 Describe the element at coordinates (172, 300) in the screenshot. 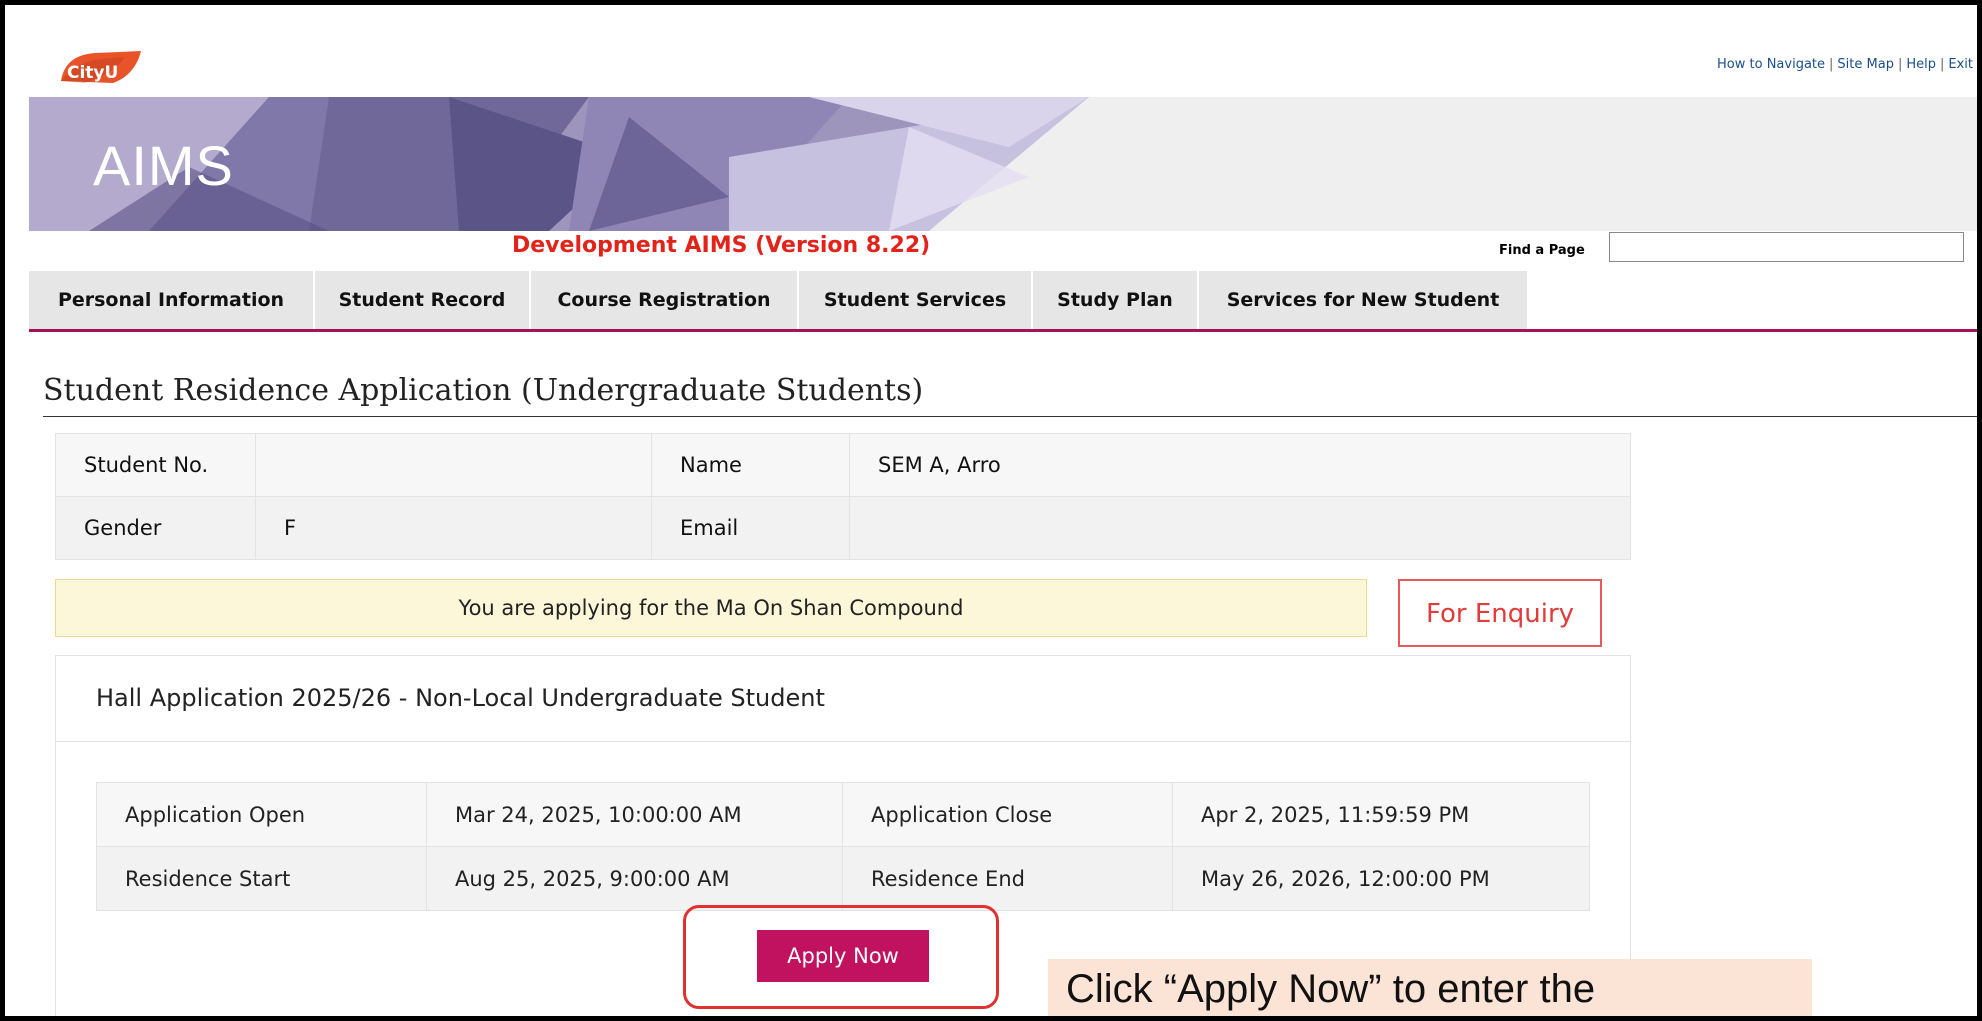

I see `tab-personal-information: Personal Information` at that location.